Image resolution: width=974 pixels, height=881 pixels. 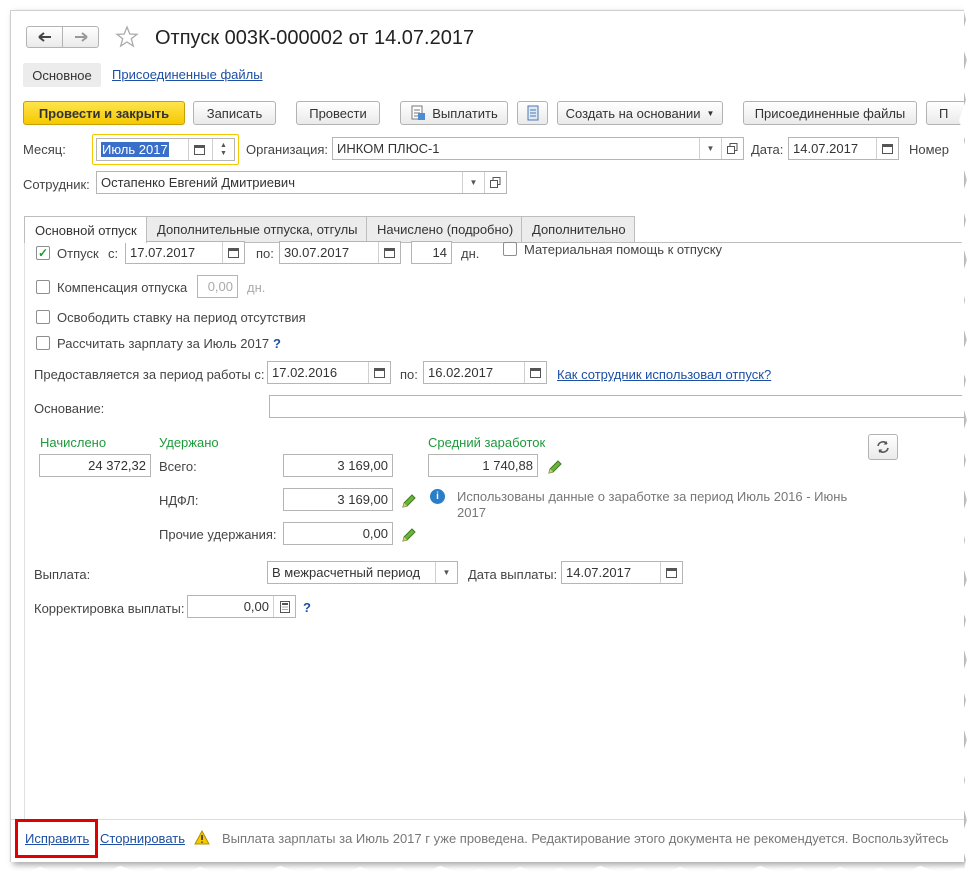 I want to click on employee-dropdown-button: ▼, so click(x=473, y=182).